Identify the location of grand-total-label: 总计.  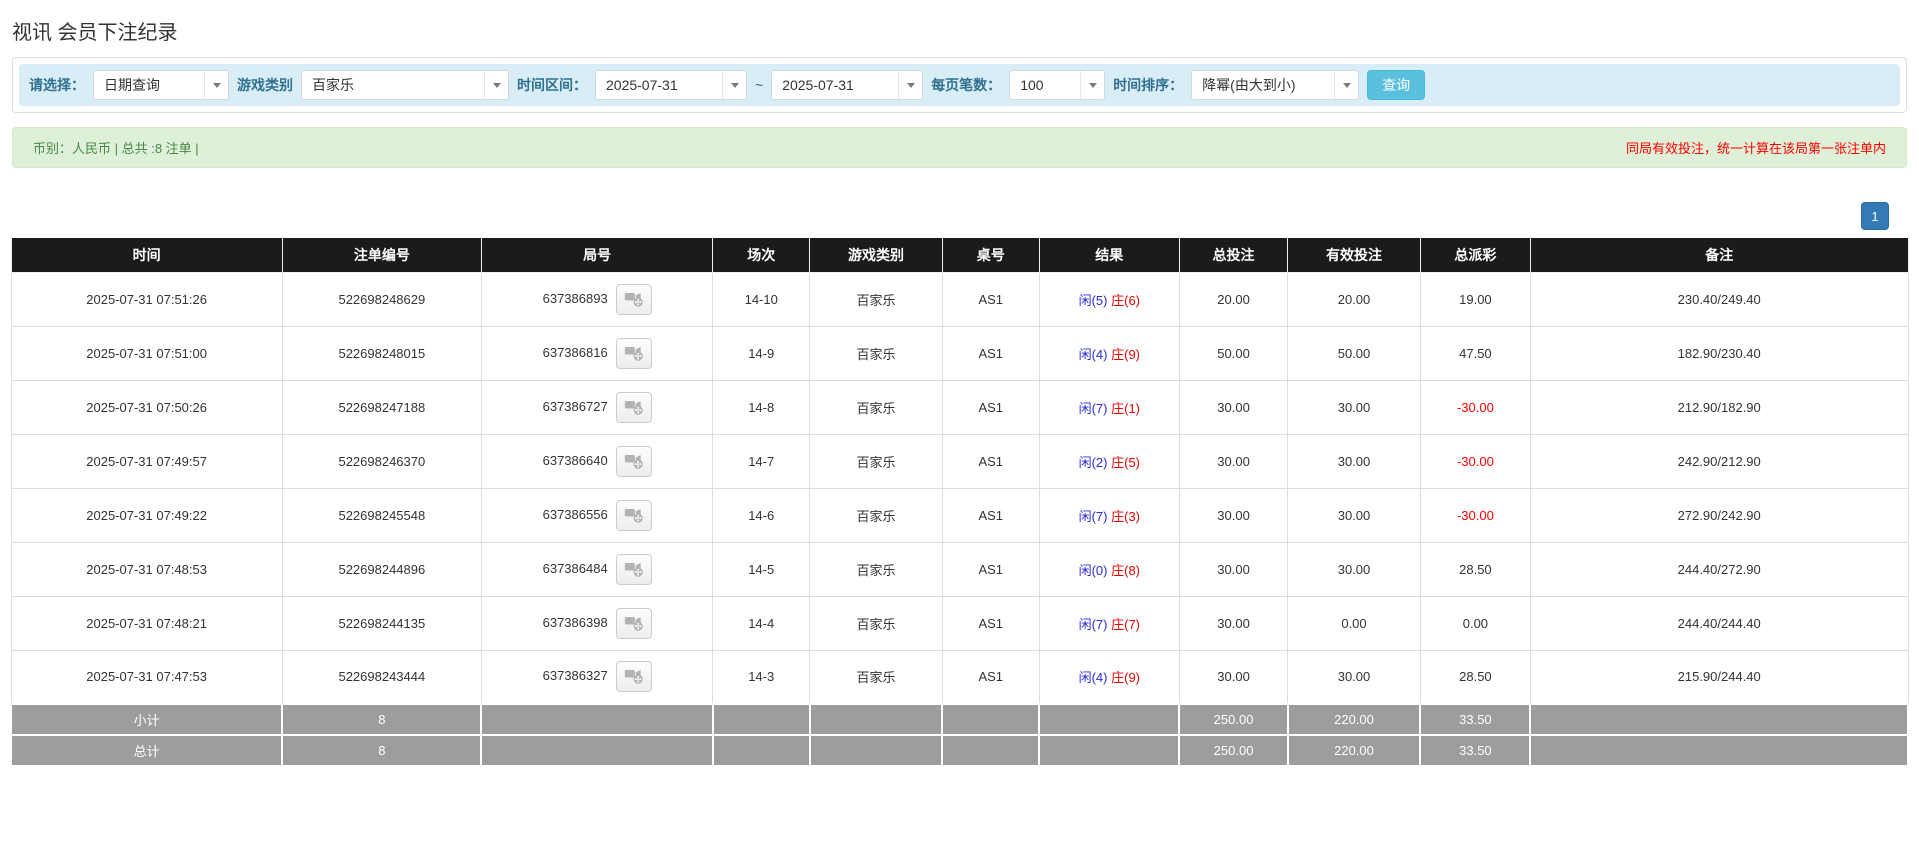
(146, 750).